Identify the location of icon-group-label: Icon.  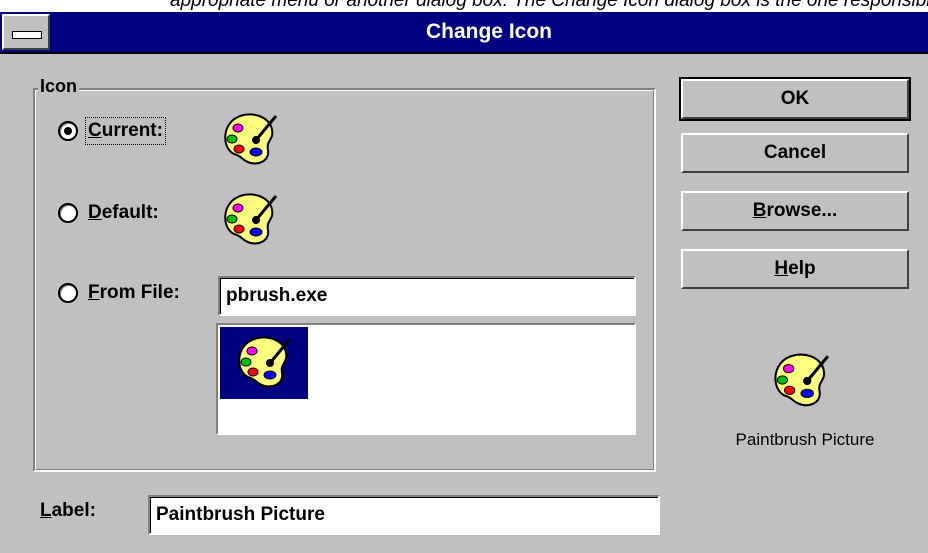
(59, 86).